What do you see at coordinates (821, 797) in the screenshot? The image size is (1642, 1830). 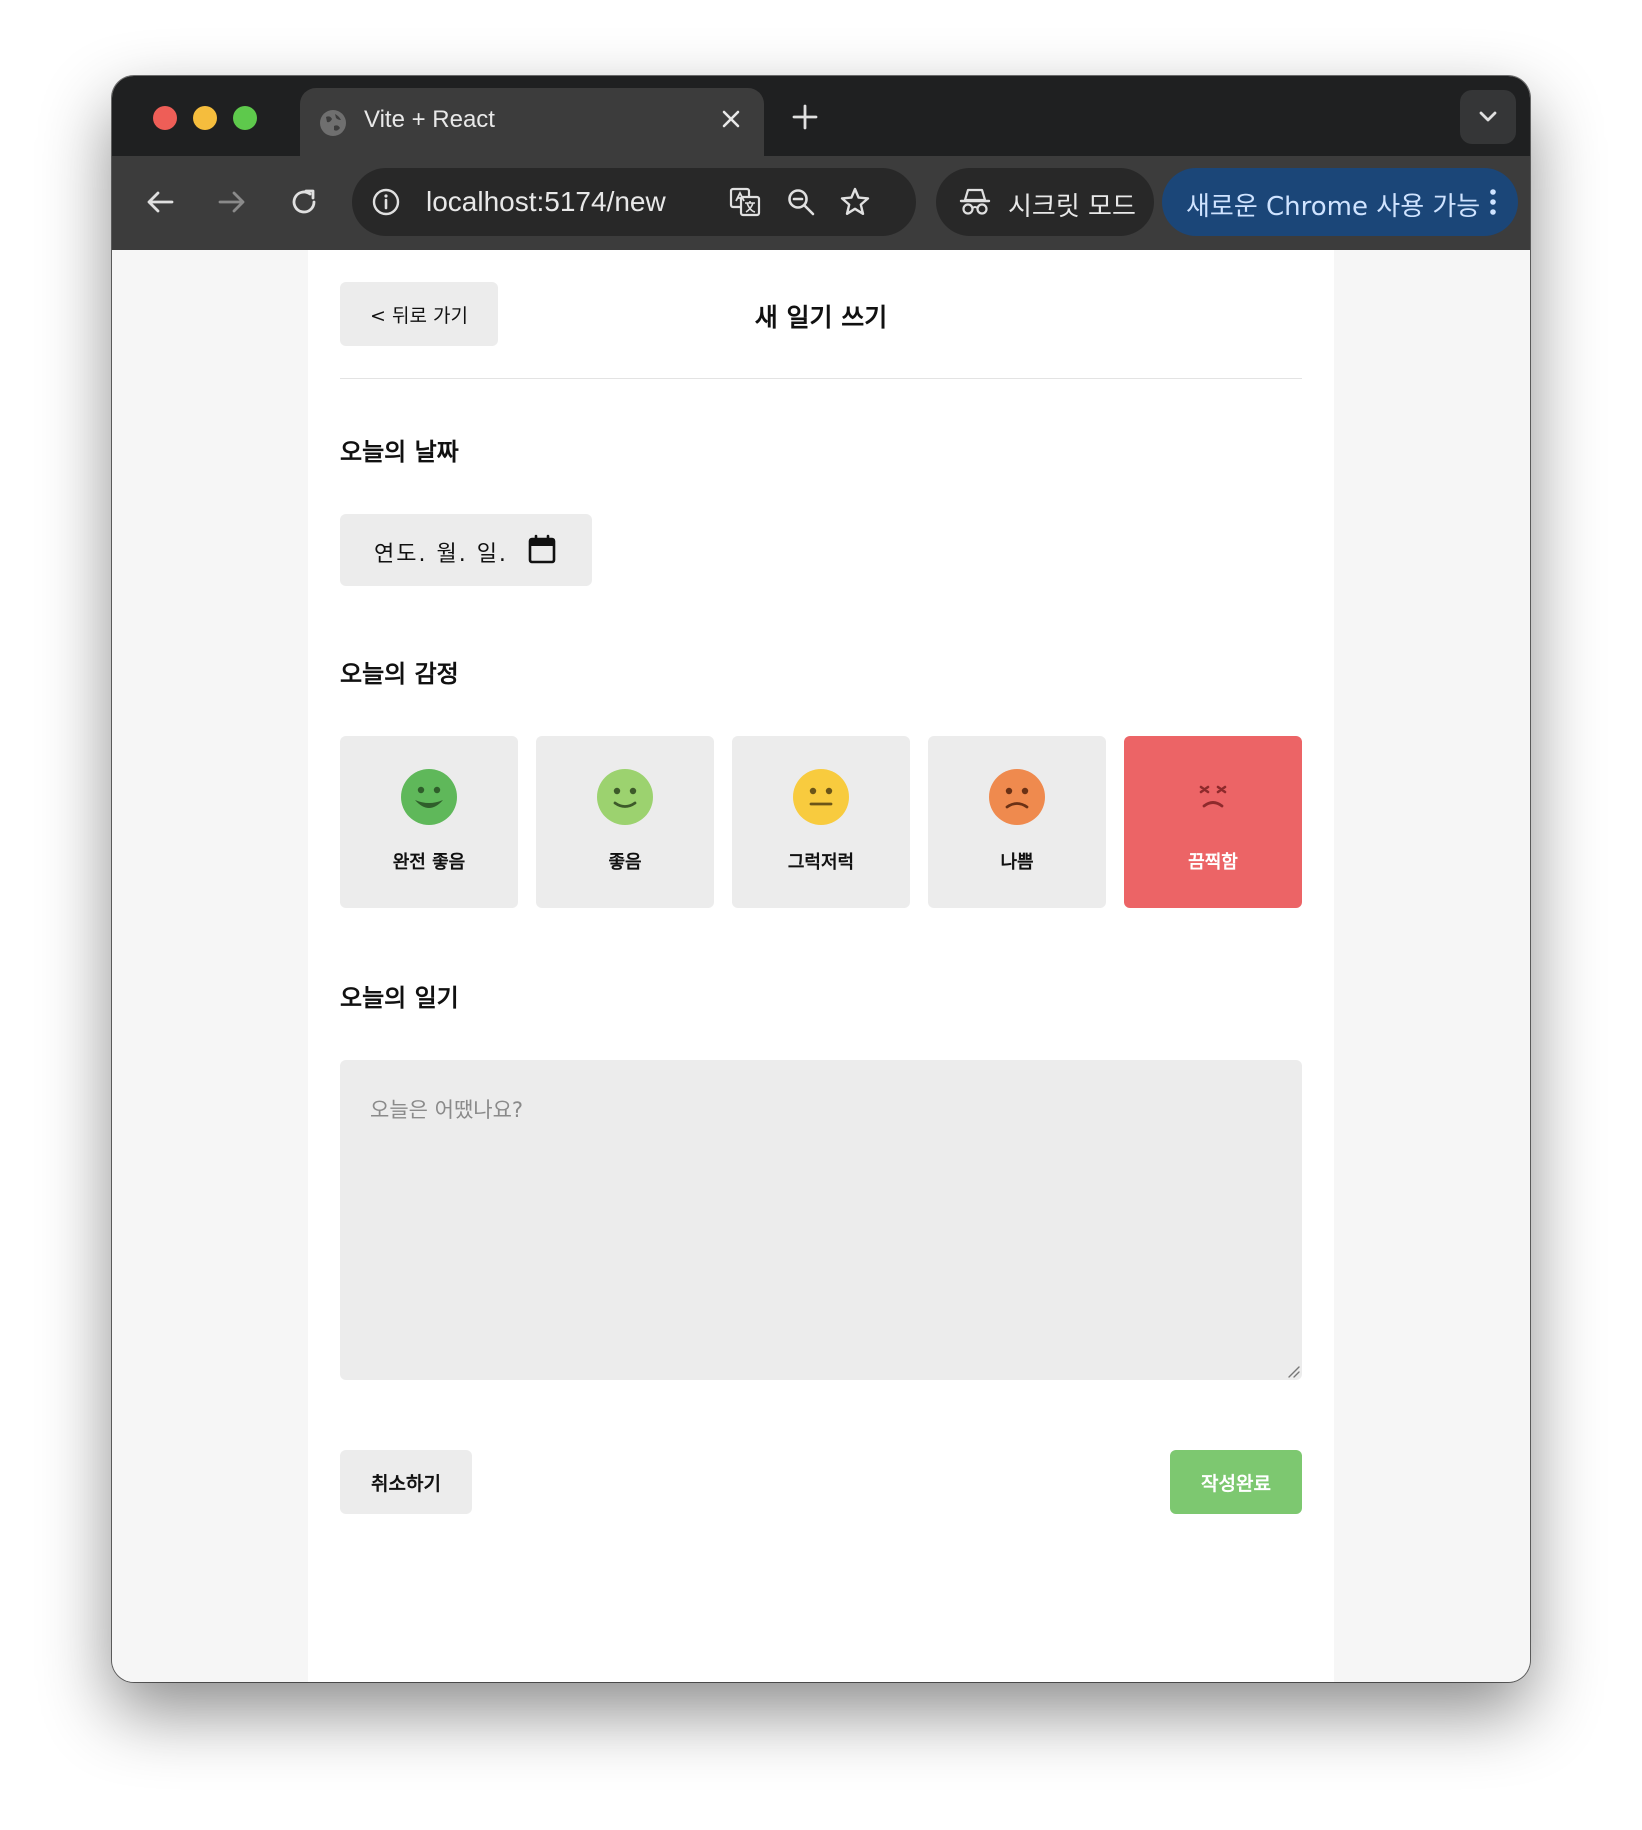 I see `neutral-face-icon` at bounding box center [821, 797].